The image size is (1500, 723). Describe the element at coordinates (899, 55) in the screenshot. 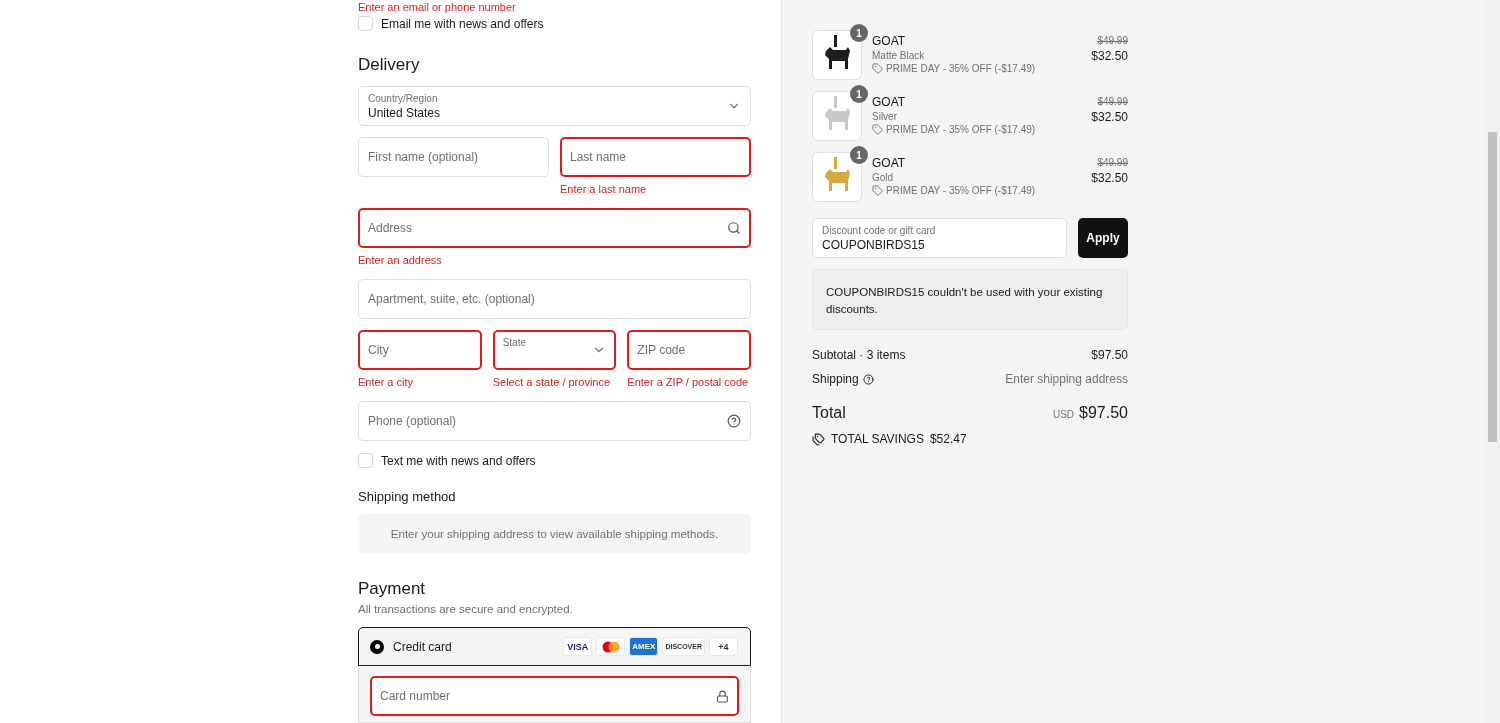

I see `product-variant: Matte Black` at that location.